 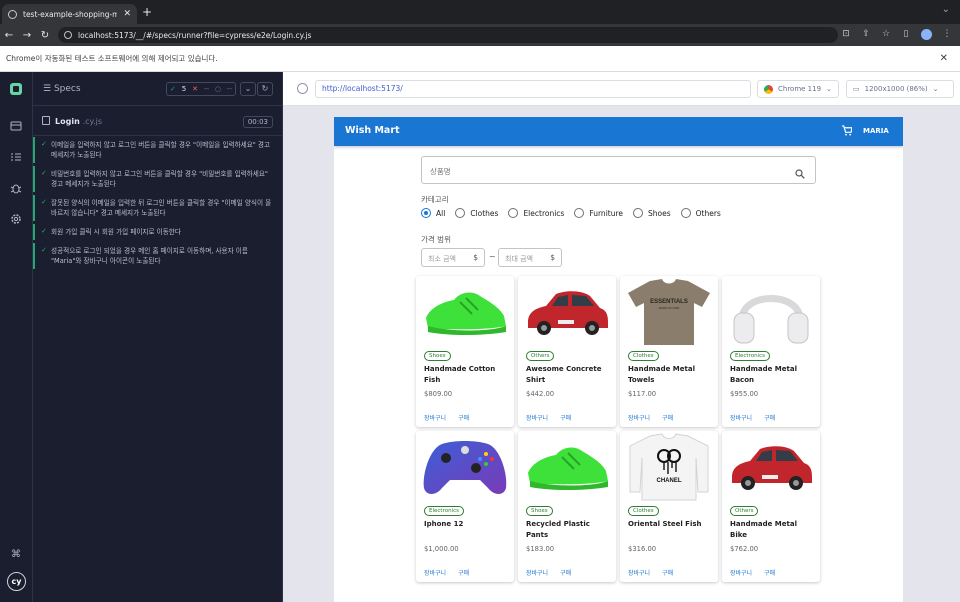 I want to click on selector-playground-icon, so click(x=302, y=88).